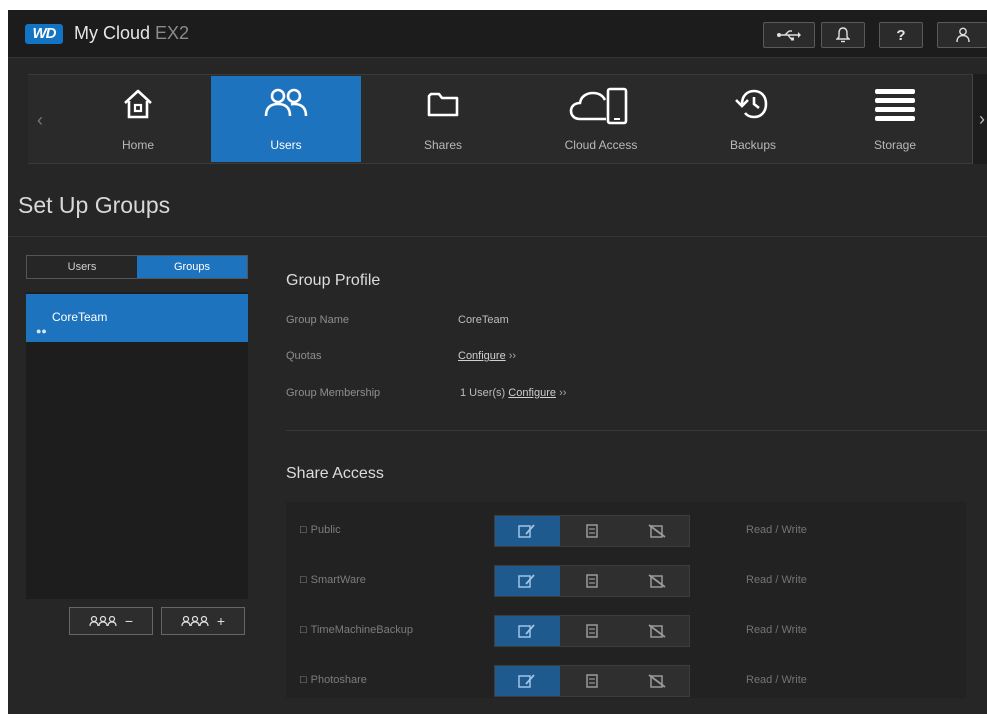  What do you see at coordinates (962, 35) in the screenshot?
I see `user-menu-button` at bounding box center [962, 35].